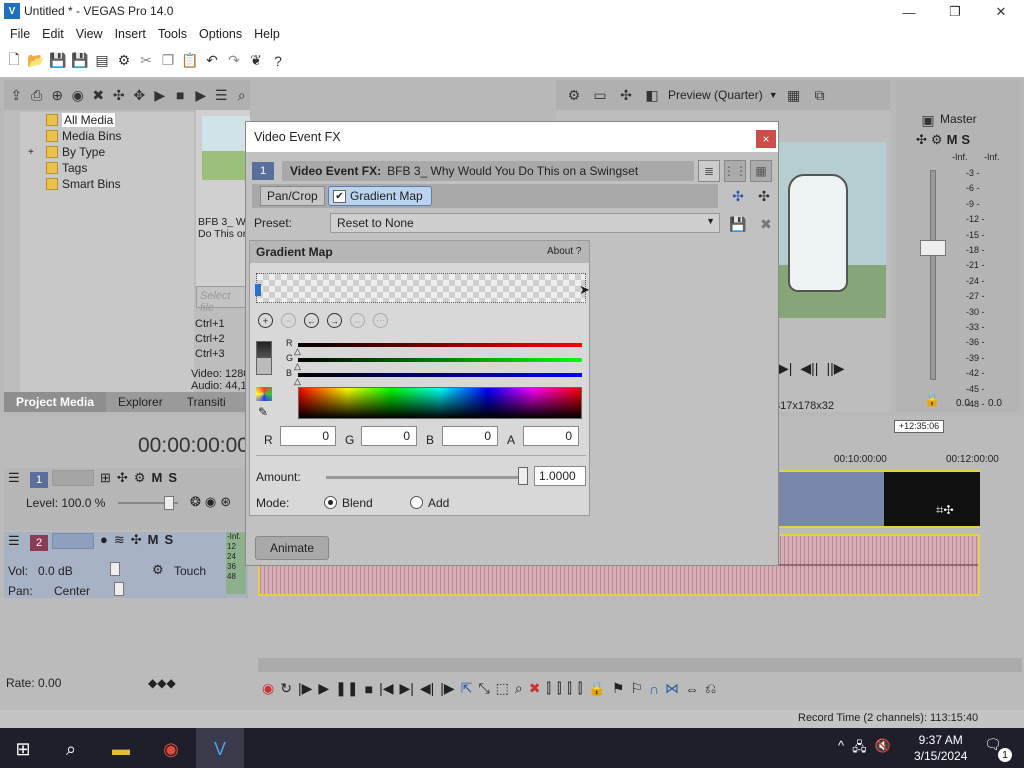 Image resolution: width=1024 pixels, height=768 pixels. I want to click on start-windows-icon: ⊞, so click(23, 749).